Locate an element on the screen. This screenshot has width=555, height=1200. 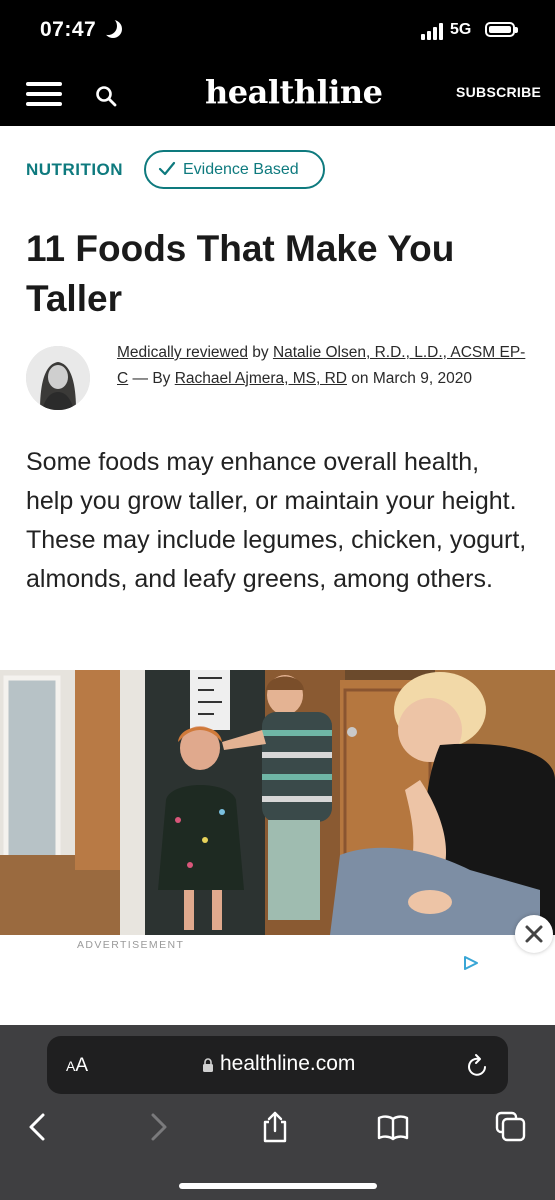
forward-icon is located at coordinates (158, 1127).